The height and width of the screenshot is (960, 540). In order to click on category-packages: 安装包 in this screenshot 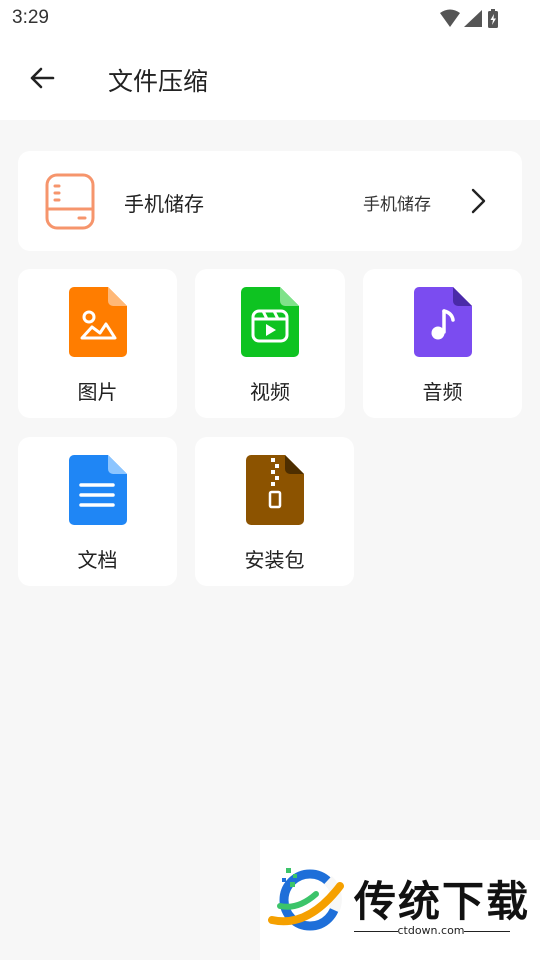, I will do `click(274, 511)`.